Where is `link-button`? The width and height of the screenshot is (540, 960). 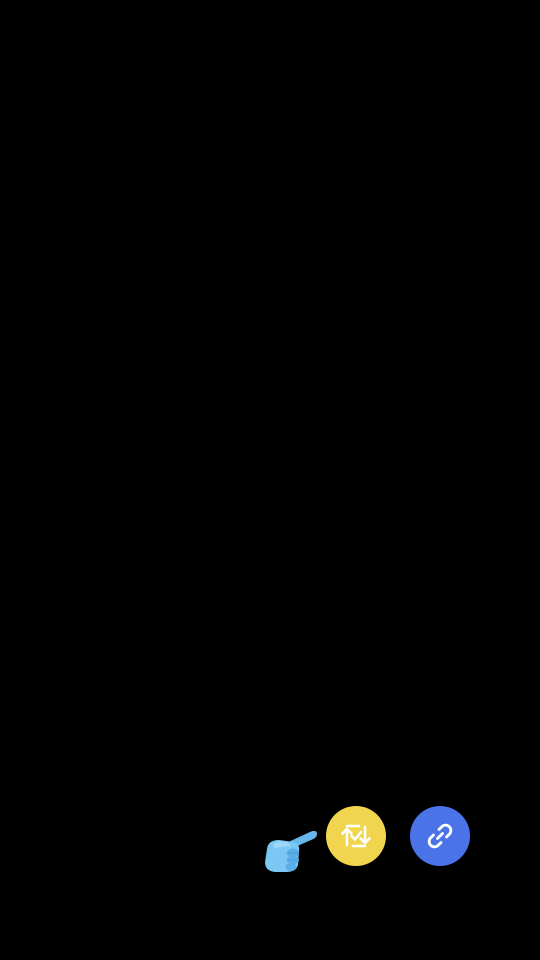
link-button is located at coordinates (440, 836).